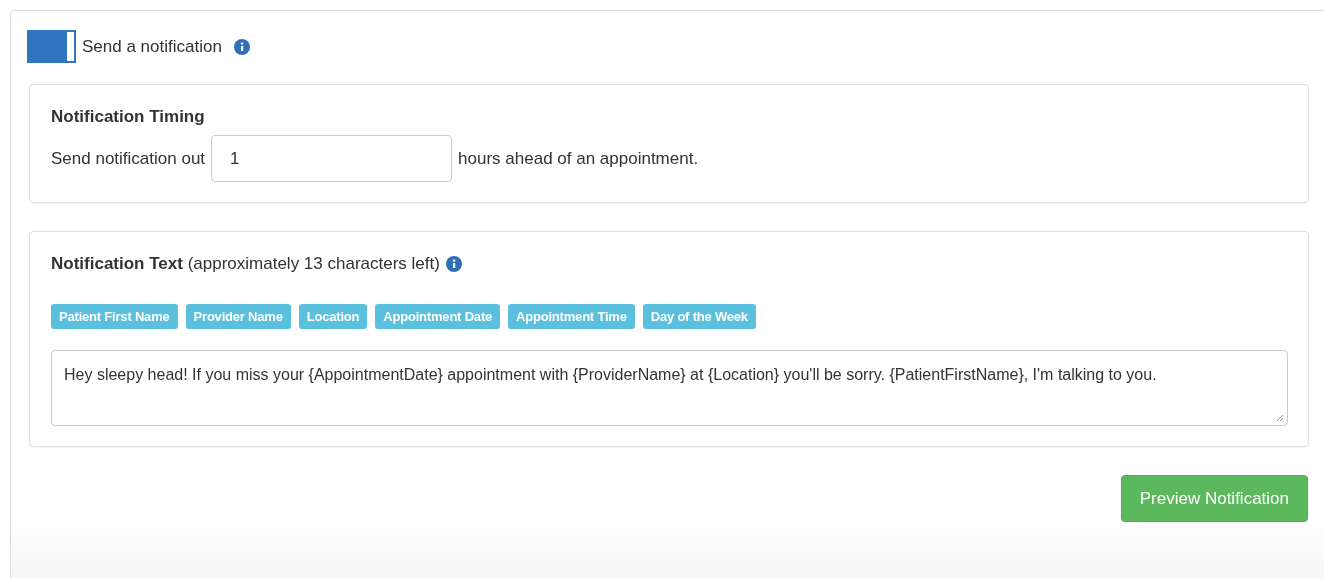 The width and height of the screenshot is (1324, 578). What do you see at coordinates (128, 158) in the screenshot?
I see `field-label: Send notification out` at bounding box center [128, 158].